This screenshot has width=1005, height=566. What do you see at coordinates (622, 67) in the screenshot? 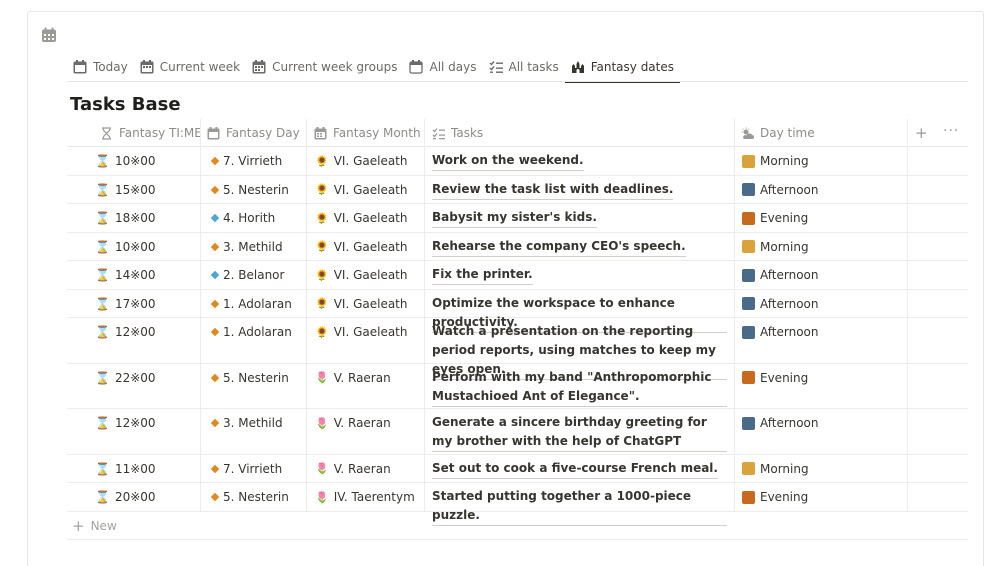
I see `tab-fantasy-dates: Fantasy dates` at bounding box center [622, 67].